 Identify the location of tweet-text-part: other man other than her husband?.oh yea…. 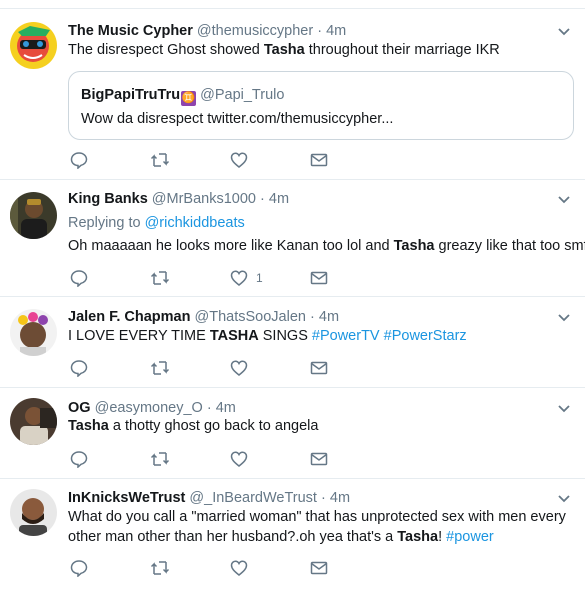
(233, 537).